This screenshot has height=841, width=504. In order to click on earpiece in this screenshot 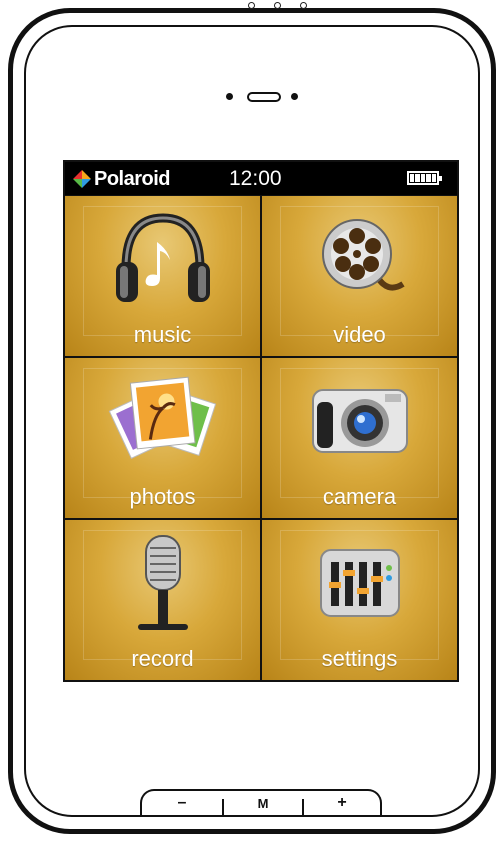, I will do `click(263, 97)`.